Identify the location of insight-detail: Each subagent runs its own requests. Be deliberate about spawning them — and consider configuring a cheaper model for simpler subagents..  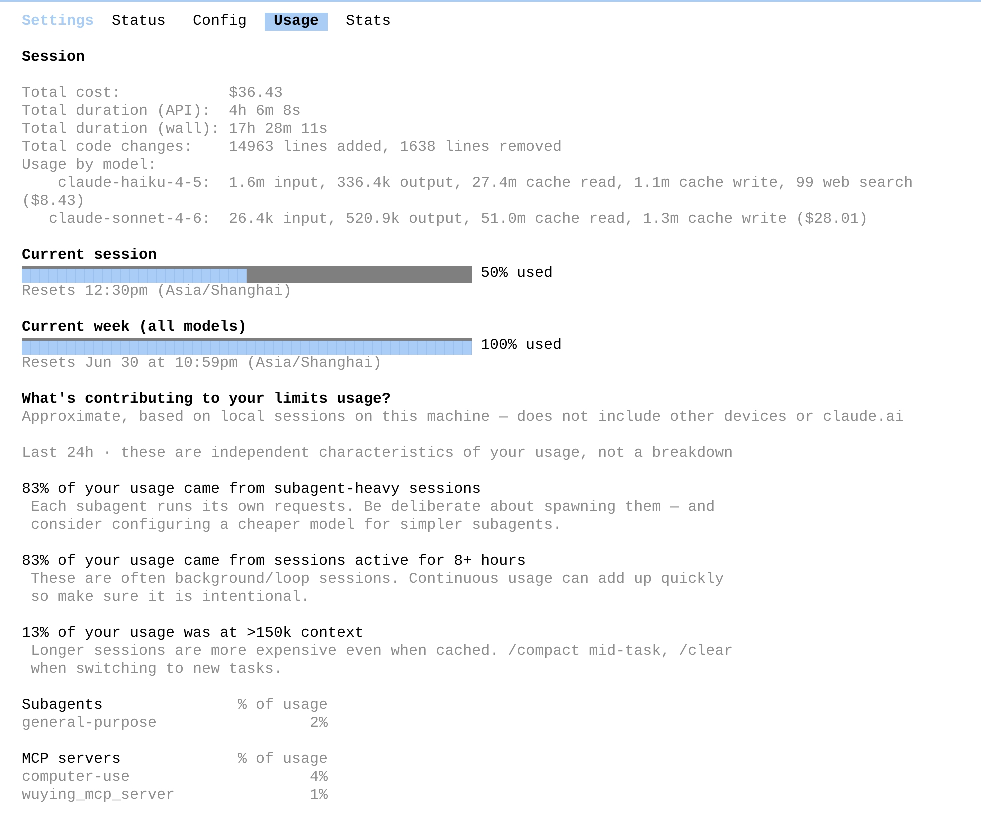
(373, 517).